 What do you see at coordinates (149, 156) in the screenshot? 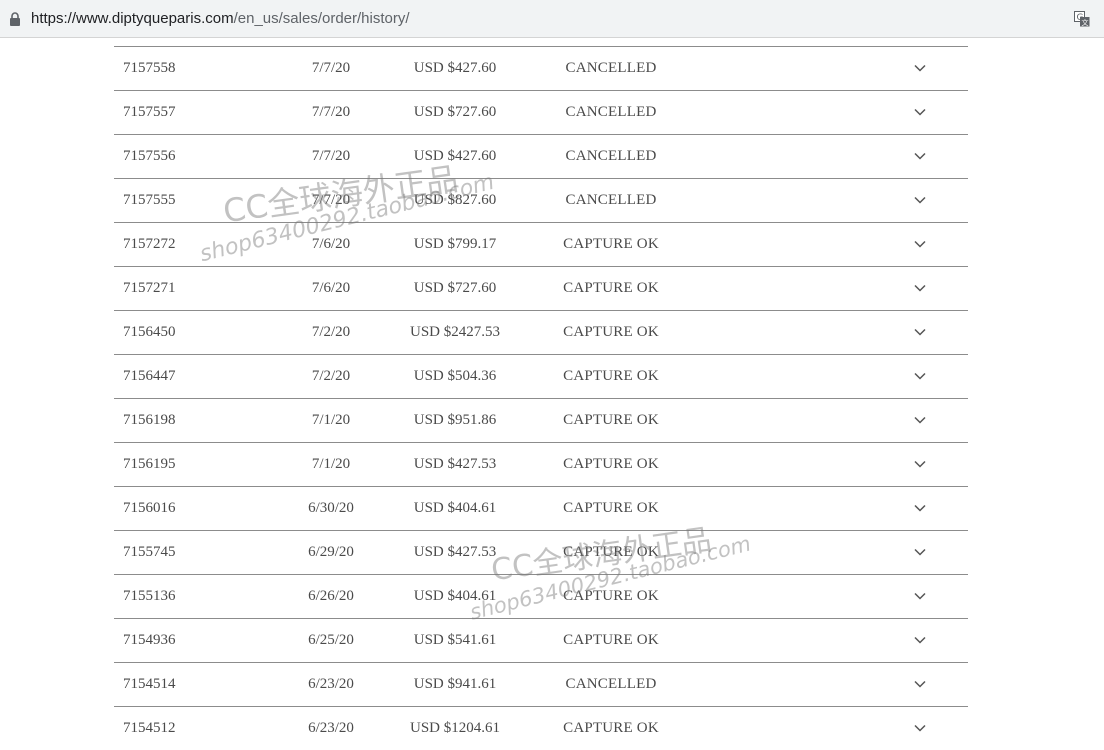
I see `order-number: 7157556` at bounding box center [149, 156].